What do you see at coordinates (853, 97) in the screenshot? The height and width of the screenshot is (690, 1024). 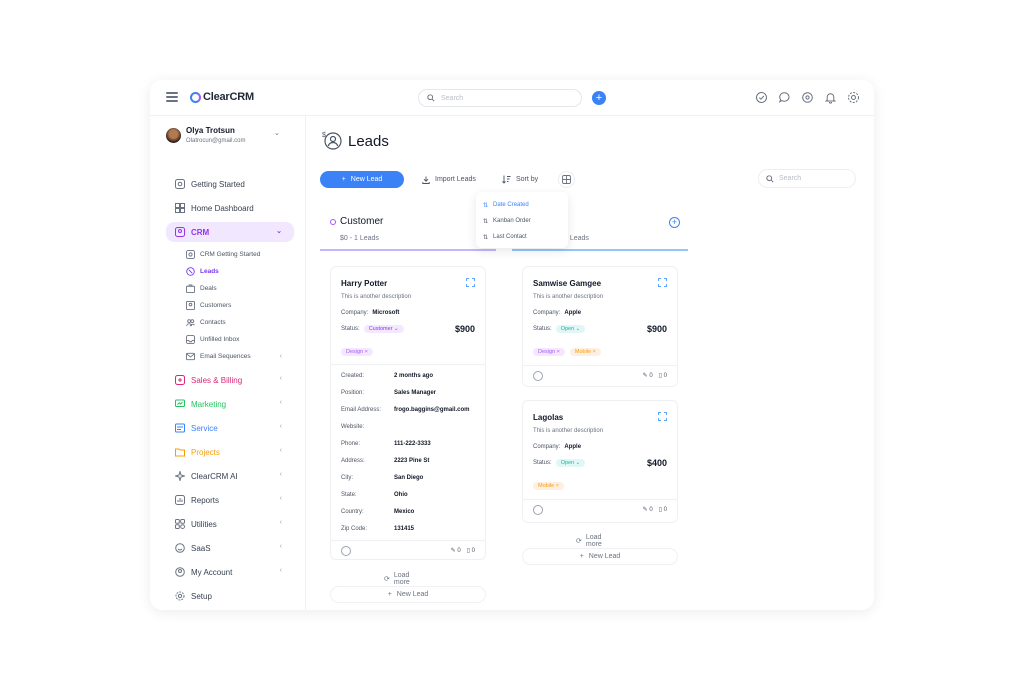 I see `gear-icon` at bounding box center [853, 97].